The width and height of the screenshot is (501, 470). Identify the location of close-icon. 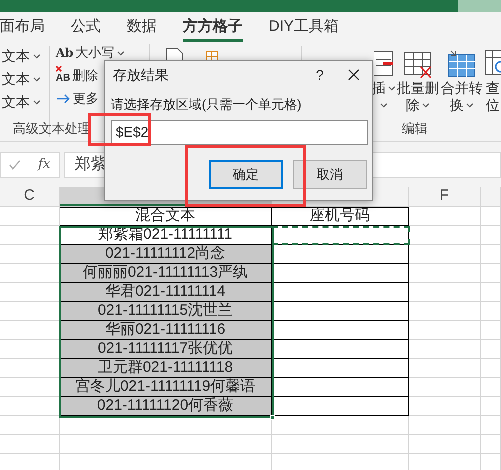
(354, 75).